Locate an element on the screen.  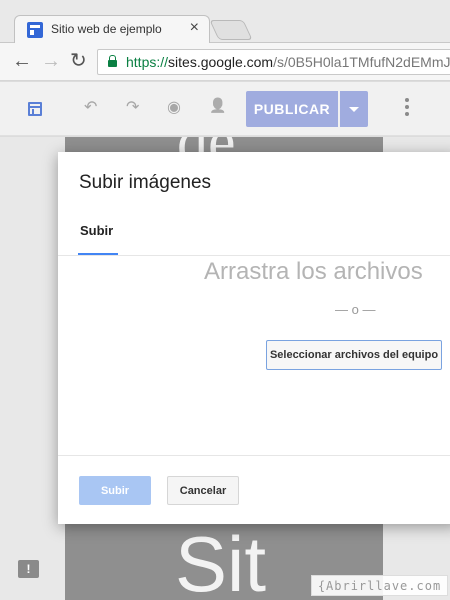
sites-toolbar: ↶ ↷ ◉ 👤 PUBLICAR is located at coordinates (225, 109).